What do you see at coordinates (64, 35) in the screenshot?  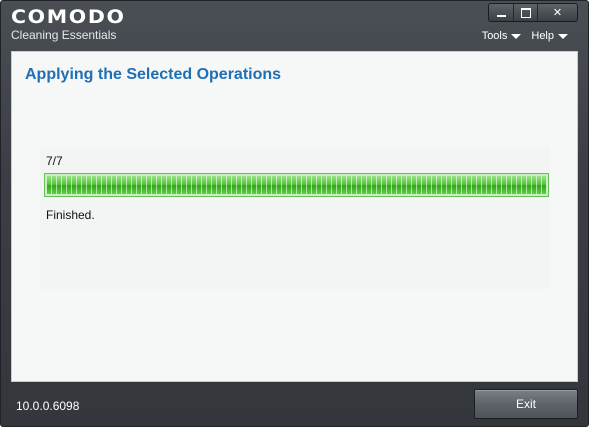 I see `product-name: Cleaning Essentials` at bounding box center [64, 35].